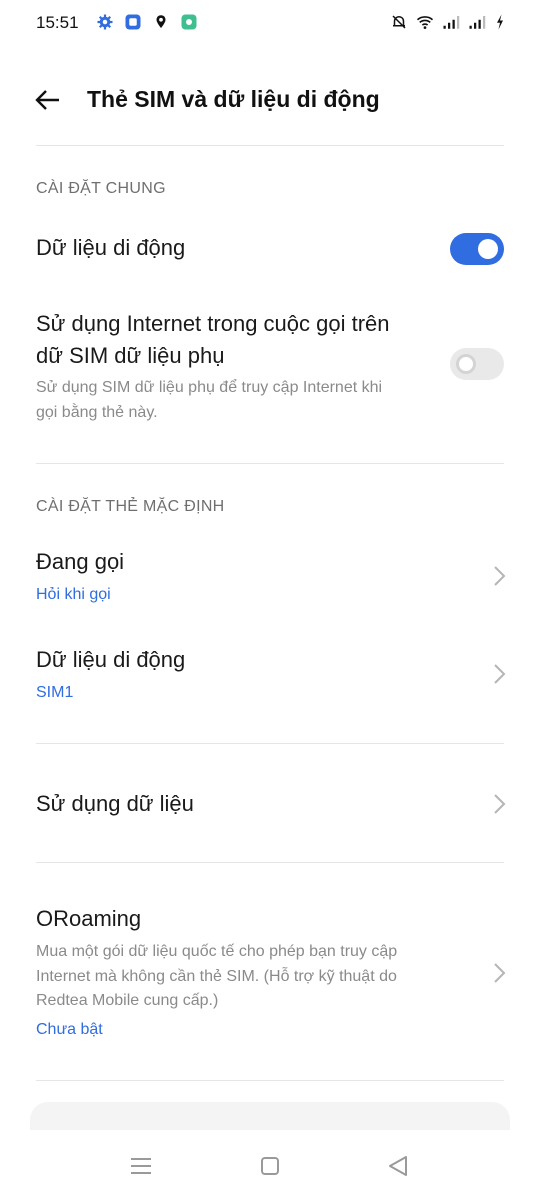 The width and height of the screenshot is (540, 1200). What do you see at coordinates (57, 22) in the screenshot?
I see `status-time: 15:51` at bounding box center [57, 22].